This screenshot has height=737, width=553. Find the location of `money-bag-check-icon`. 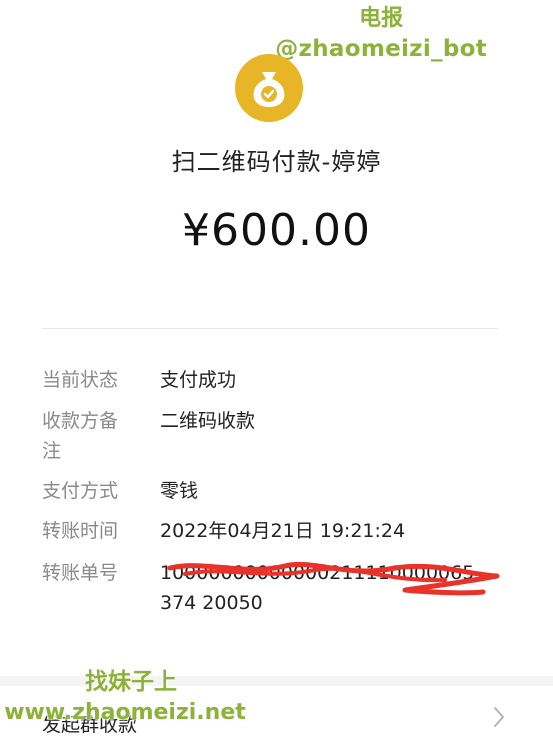

money-bag-check-icon is located at coordinates (269, 88).